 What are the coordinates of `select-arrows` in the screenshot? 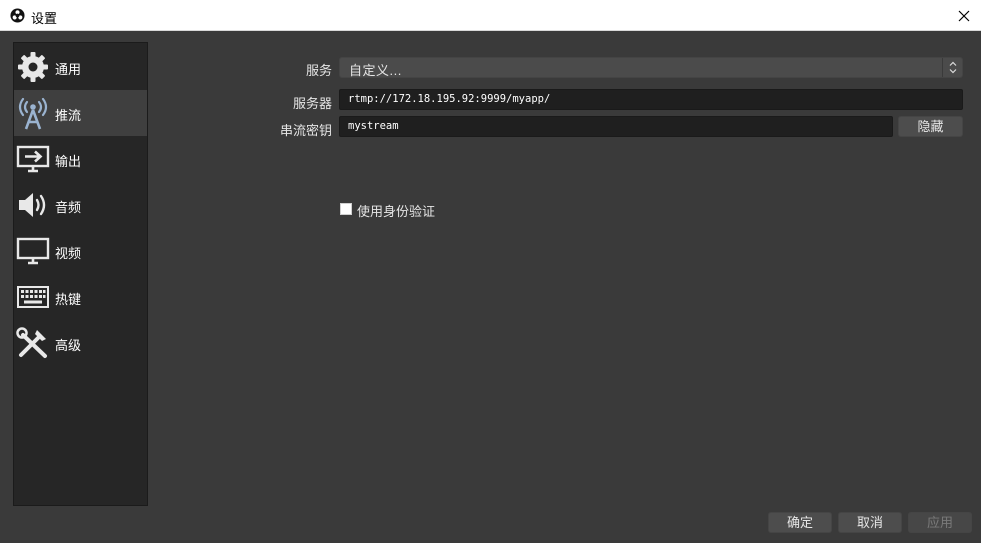 It's located at (952, 67).